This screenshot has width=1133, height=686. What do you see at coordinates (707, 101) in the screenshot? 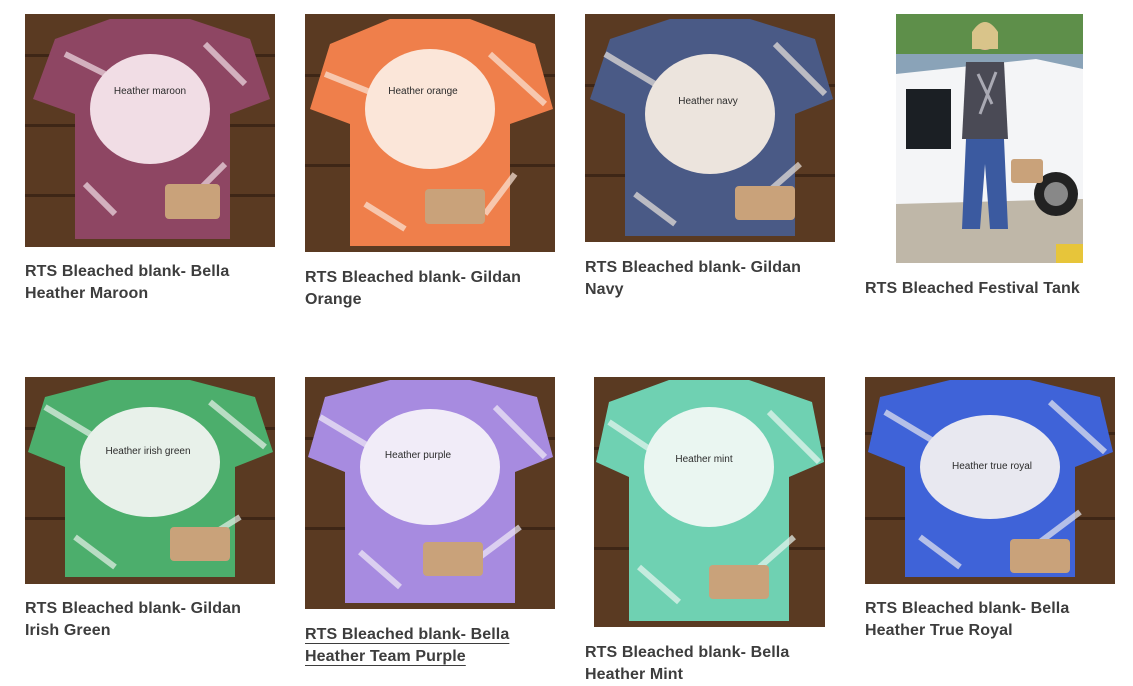
I see `shirt-print-text: Heather navy` at bounding box center [707, 101].